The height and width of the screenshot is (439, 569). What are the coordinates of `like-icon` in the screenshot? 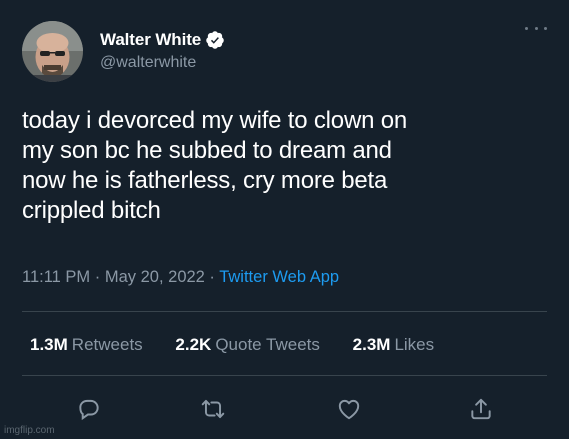 It's located at (349, 409).